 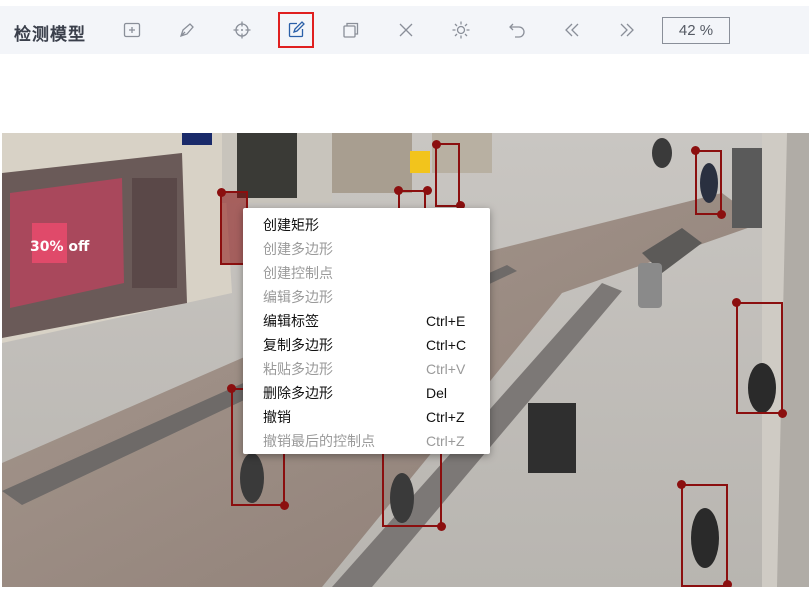 What do you see at coordinates (60, 247) in the screenshot?
I see `shop-sign-text: 30% off` at bounding box center [60, 247].